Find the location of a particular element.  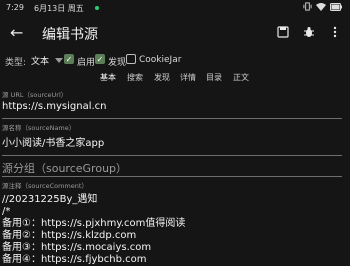

comment-line: 备用③：https://s.mocaiys.com is located at coordinates (77, 247).